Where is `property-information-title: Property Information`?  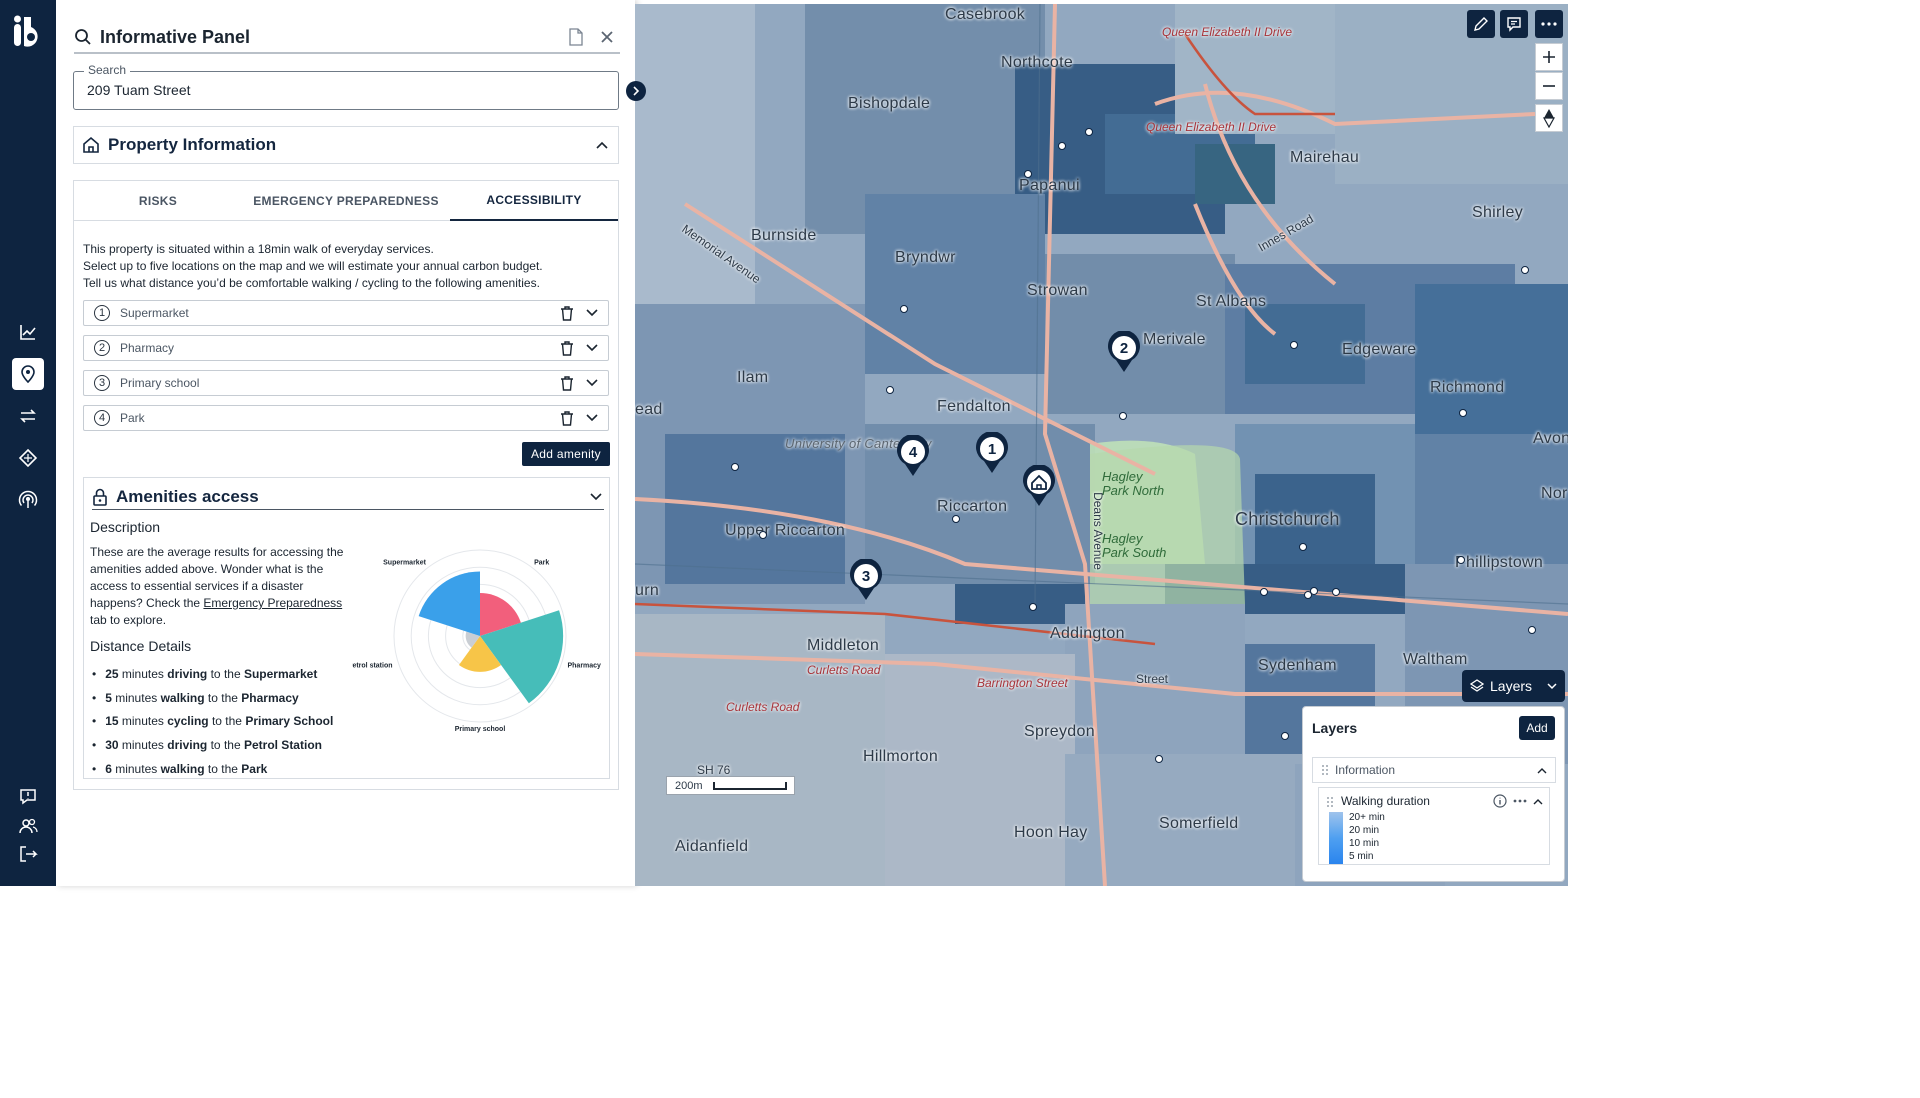 property-information-title: Property Information is located at coordinates (192, 144).